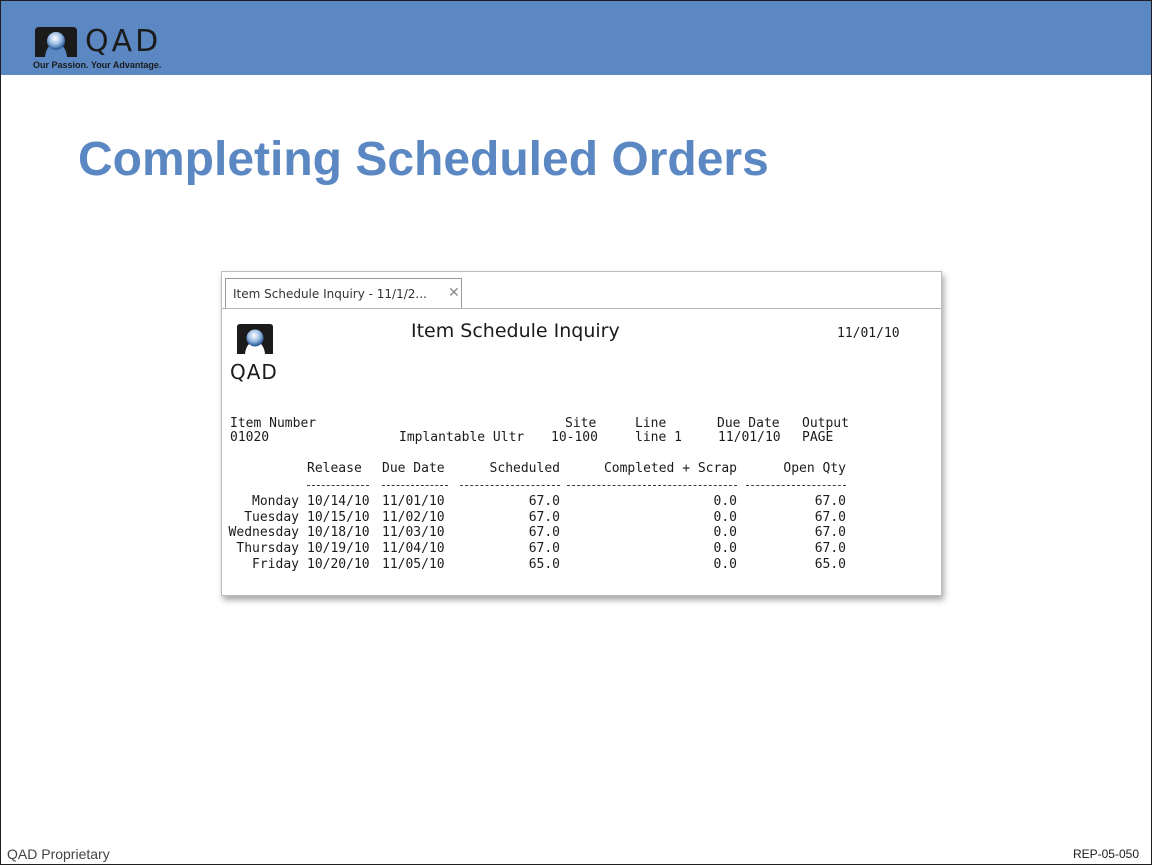 This screenshot has height=865, width=1152. What do you see at coordinates (338, 532) in the screenshot?
I see `row-release: 10/18/10` at bounding box center [338, 532].